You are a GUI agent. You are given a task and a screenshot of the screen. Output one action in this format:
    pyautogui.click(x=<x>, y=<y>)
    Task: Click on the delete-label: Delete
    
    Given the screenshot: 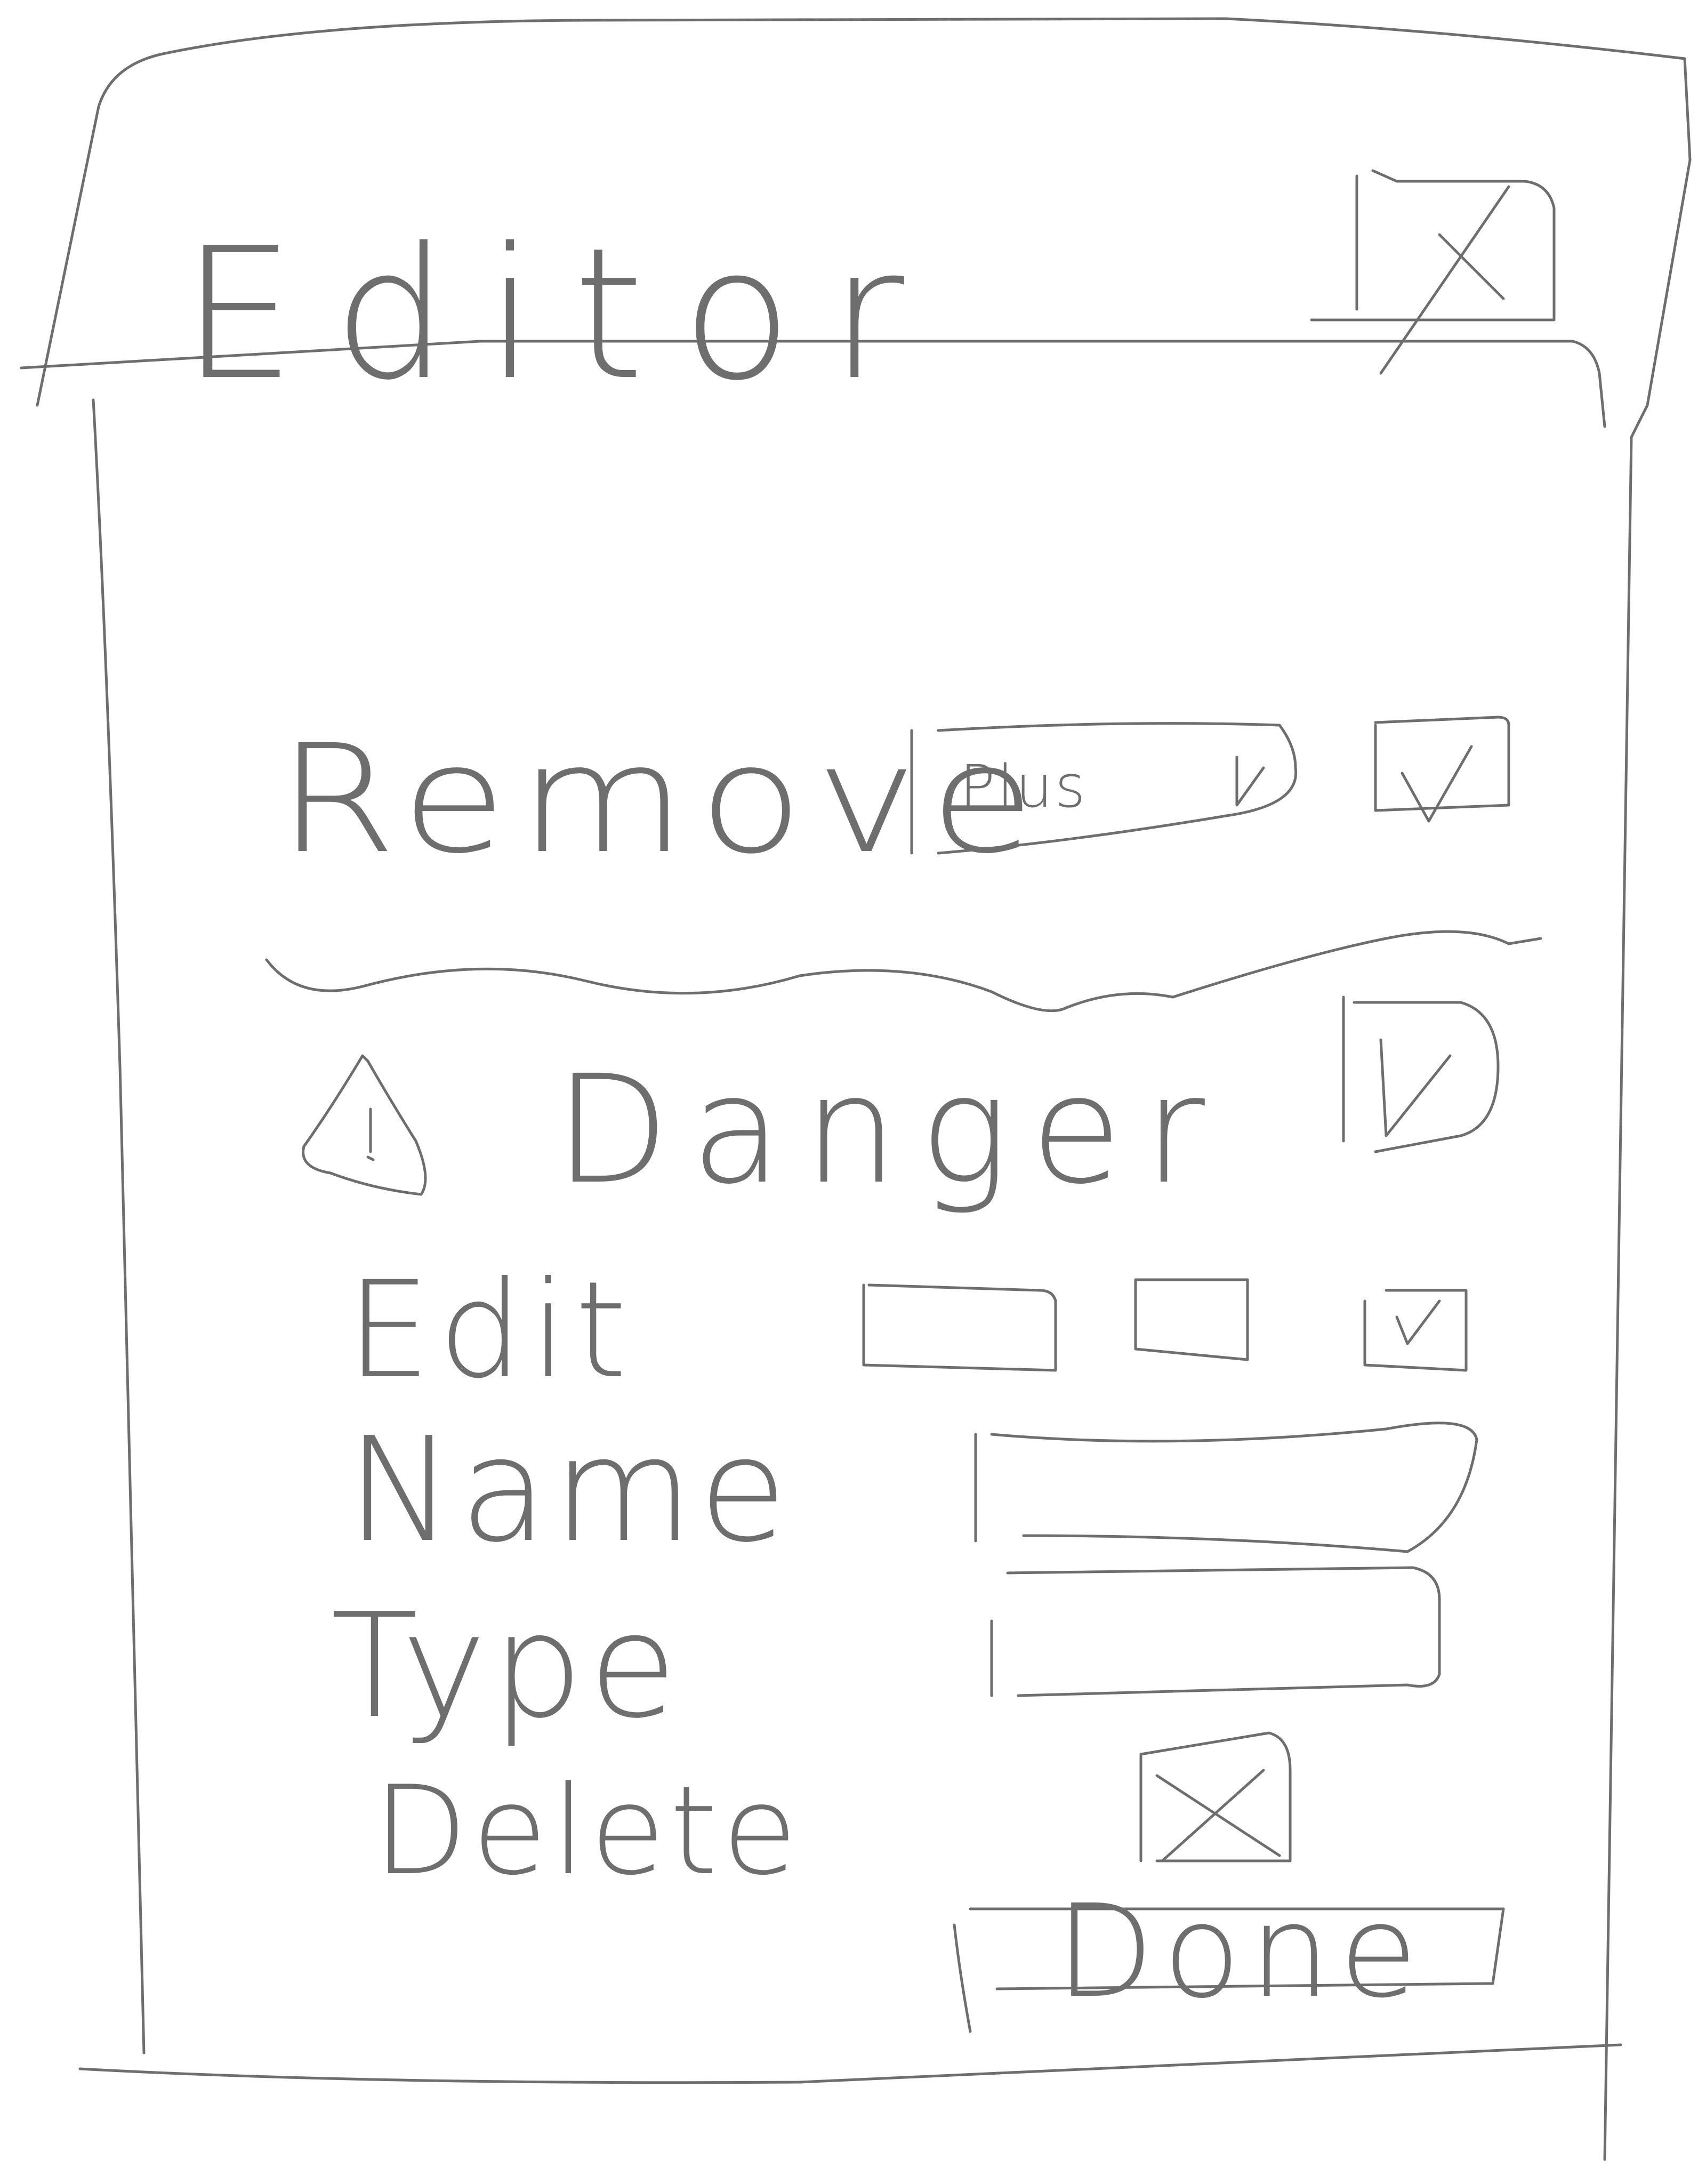 What is the action you would take?
    pyautogui.click(x=587, y=1831)
    